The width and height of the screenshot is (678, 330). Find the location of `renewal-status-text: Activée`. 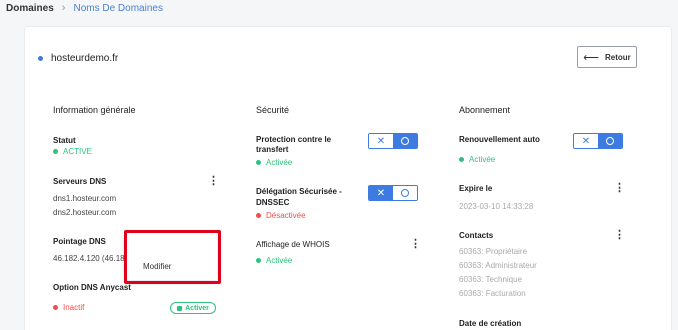

renewal-status-text: Activée is located at coordinates (482, 159).